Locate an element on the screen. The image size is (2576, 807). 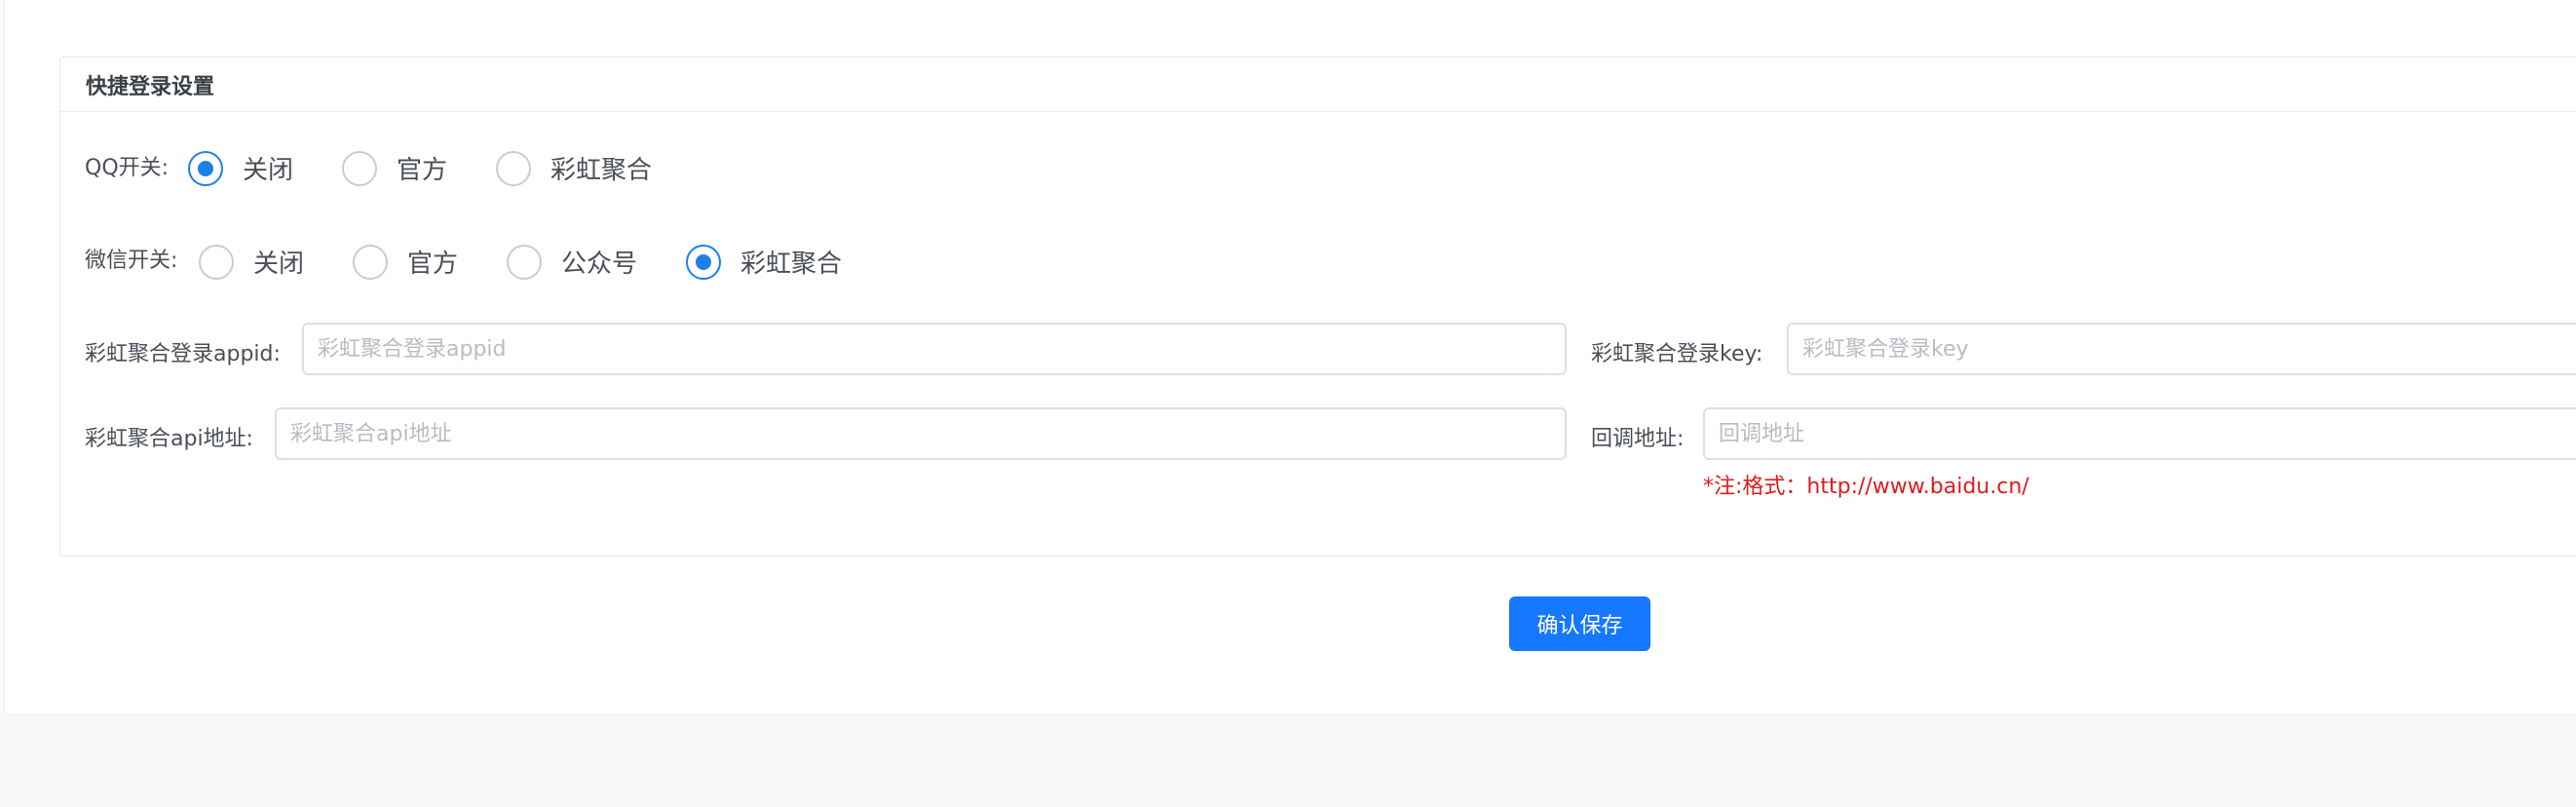
qq-radio-caihong: 彩虹聚合 is located at coordinates (574, 168).